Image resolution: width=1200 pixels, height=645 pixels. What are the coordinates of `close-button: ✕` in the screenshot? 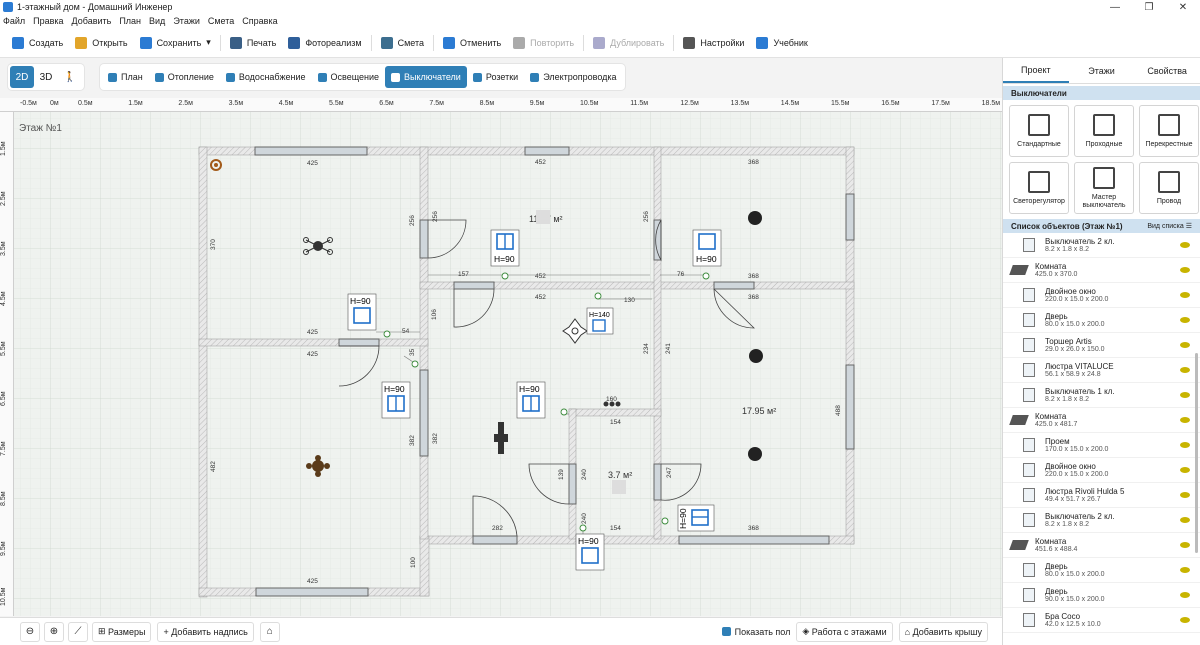 It's located at (1183, 7).